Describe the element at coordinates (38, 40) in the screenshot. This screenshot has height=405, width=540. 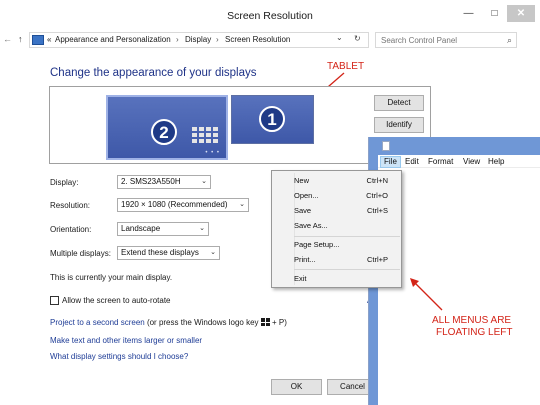
I see `control-panel-icon` at that location.